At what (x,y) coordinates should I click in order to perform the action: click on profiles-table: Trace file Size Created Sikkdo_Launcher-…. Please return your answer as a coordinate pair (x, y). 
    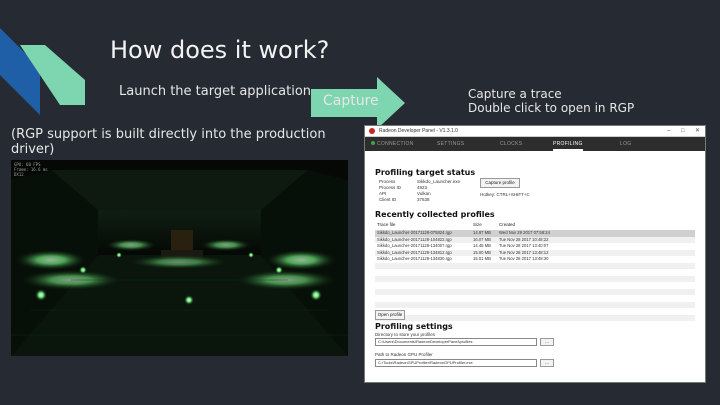
    Looking at the image, I should click on (535, 275).